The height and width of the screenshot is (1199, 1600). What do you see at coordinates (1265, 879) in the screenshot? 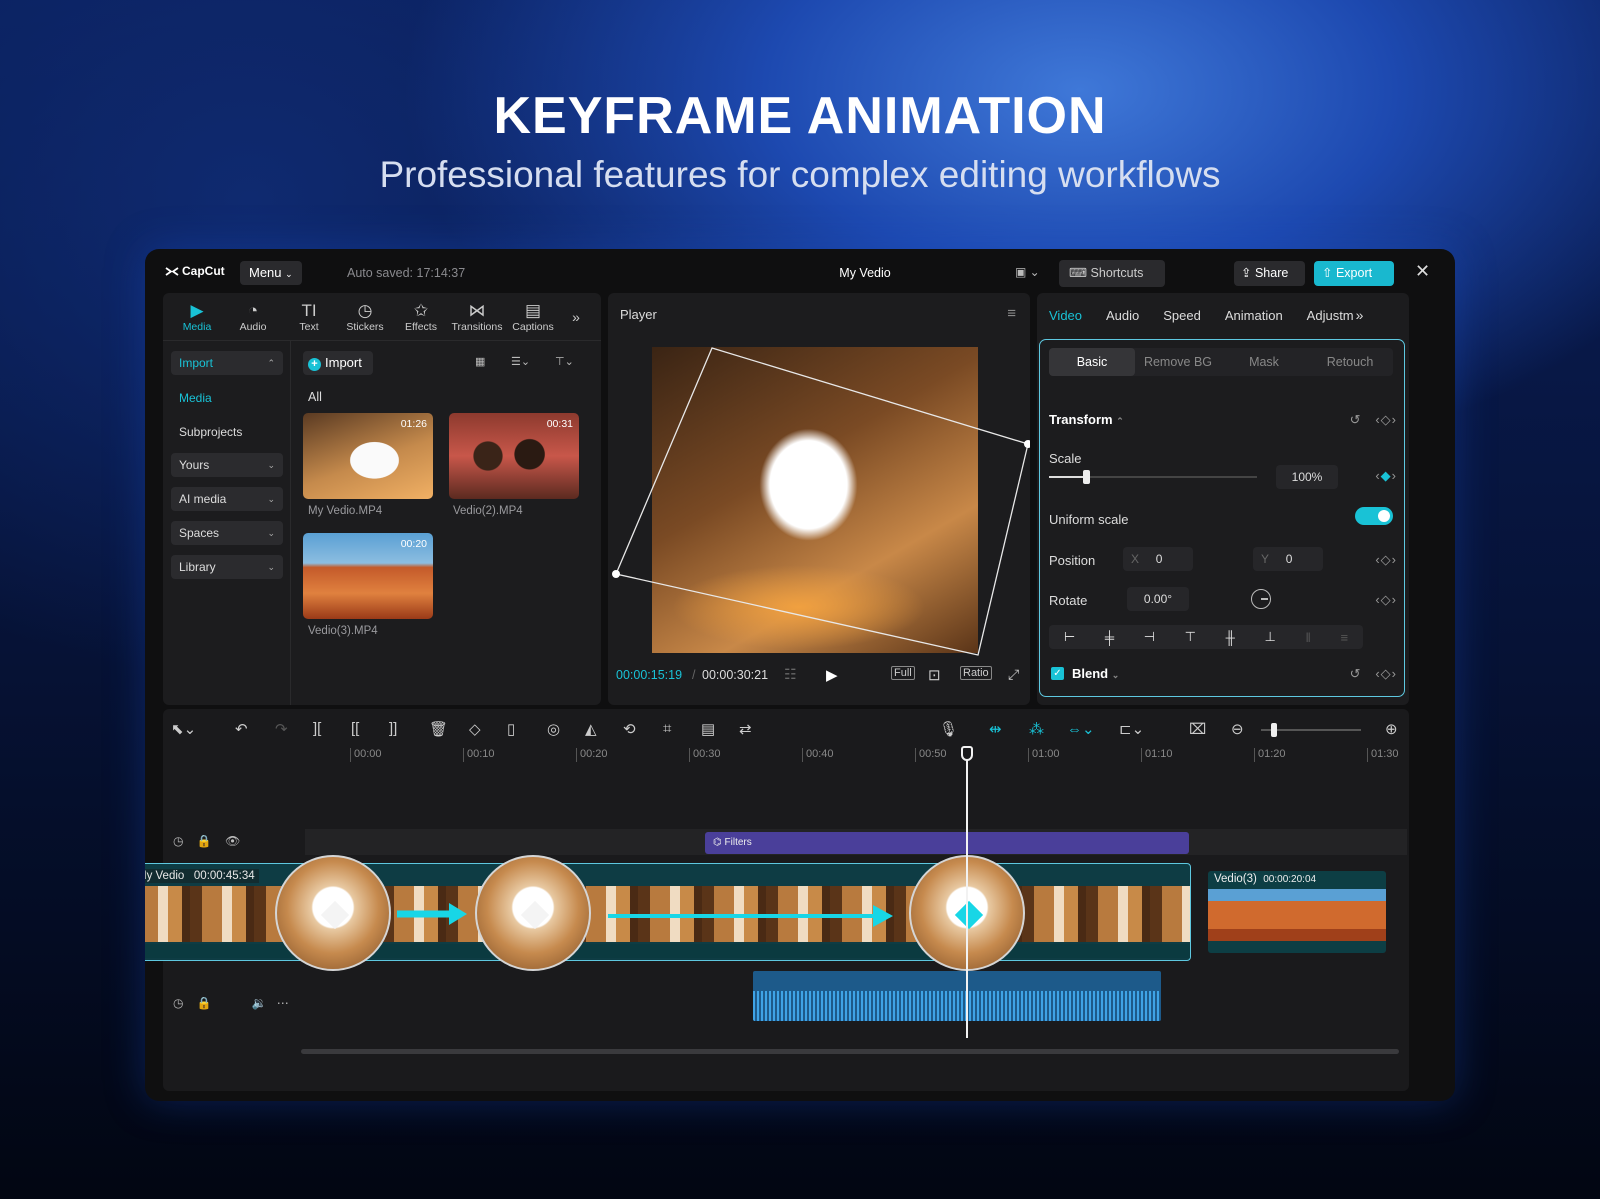
I see `clip-vedio3-label: Vedio(3) 00:00:20:04` at bounding box center [1265, 879].